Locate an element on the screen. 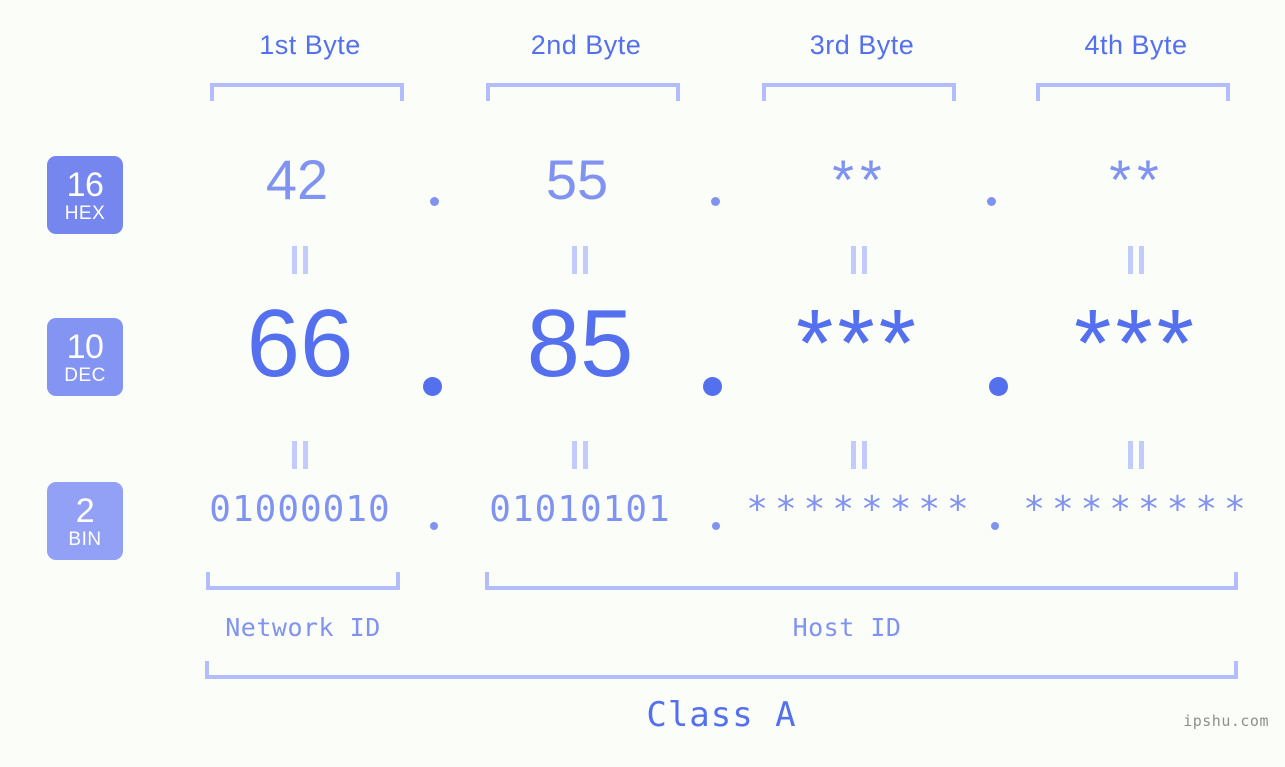  hex-byte-2: 55 is located at coordinates (577, 179).